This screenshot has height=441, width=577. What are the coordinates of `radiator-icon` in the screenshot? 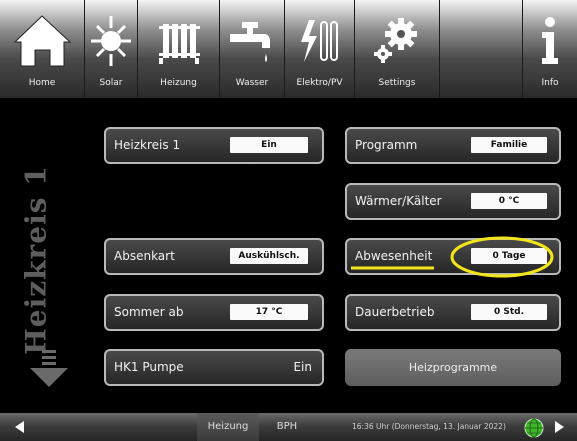 It's located at (179, 44).